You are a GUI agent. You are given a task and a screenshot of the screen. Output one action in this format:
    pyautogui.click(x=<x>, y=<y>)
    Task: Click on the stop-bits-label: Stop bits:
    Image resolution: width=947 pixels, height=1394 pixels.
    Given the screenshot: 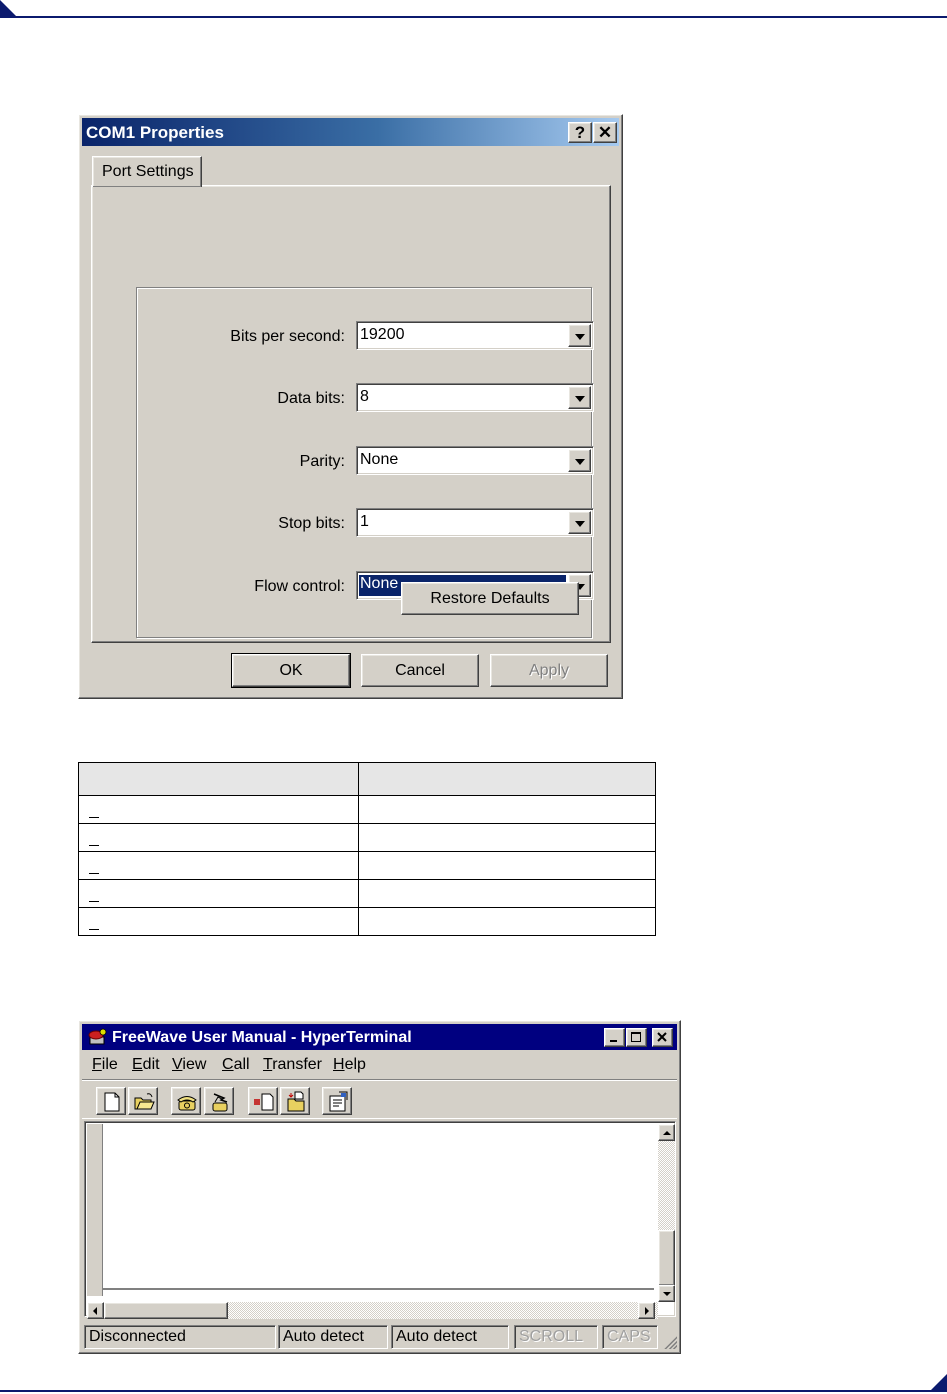 What is the action you would take?
    pyautogui.click(x=311, y=523)
    